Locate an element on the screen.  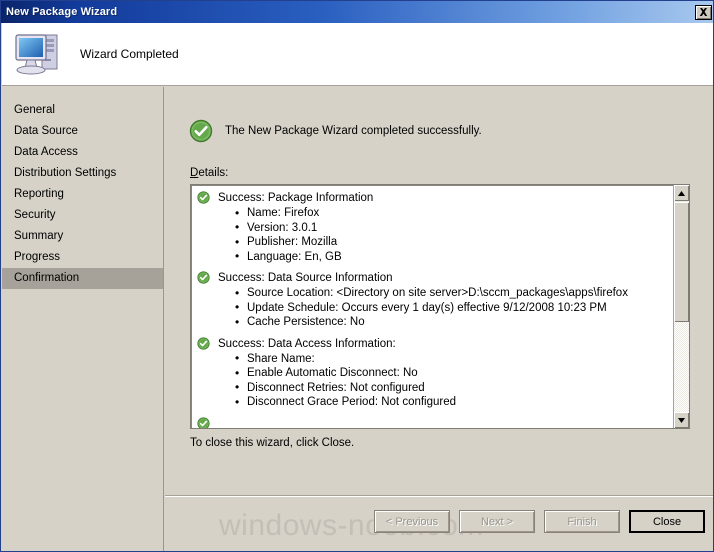
wizard-footer: < Previous Next > Finish Close is located at coordinates (439, 524).